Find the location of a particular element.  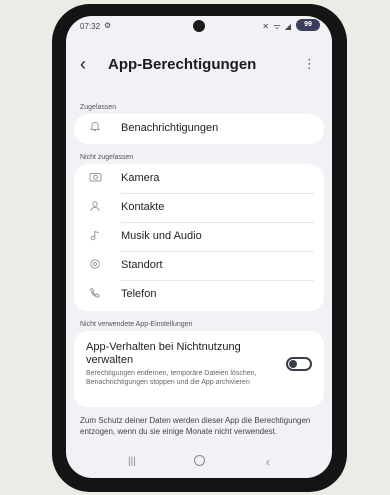

home-icon is located at coordinates (199, 460).